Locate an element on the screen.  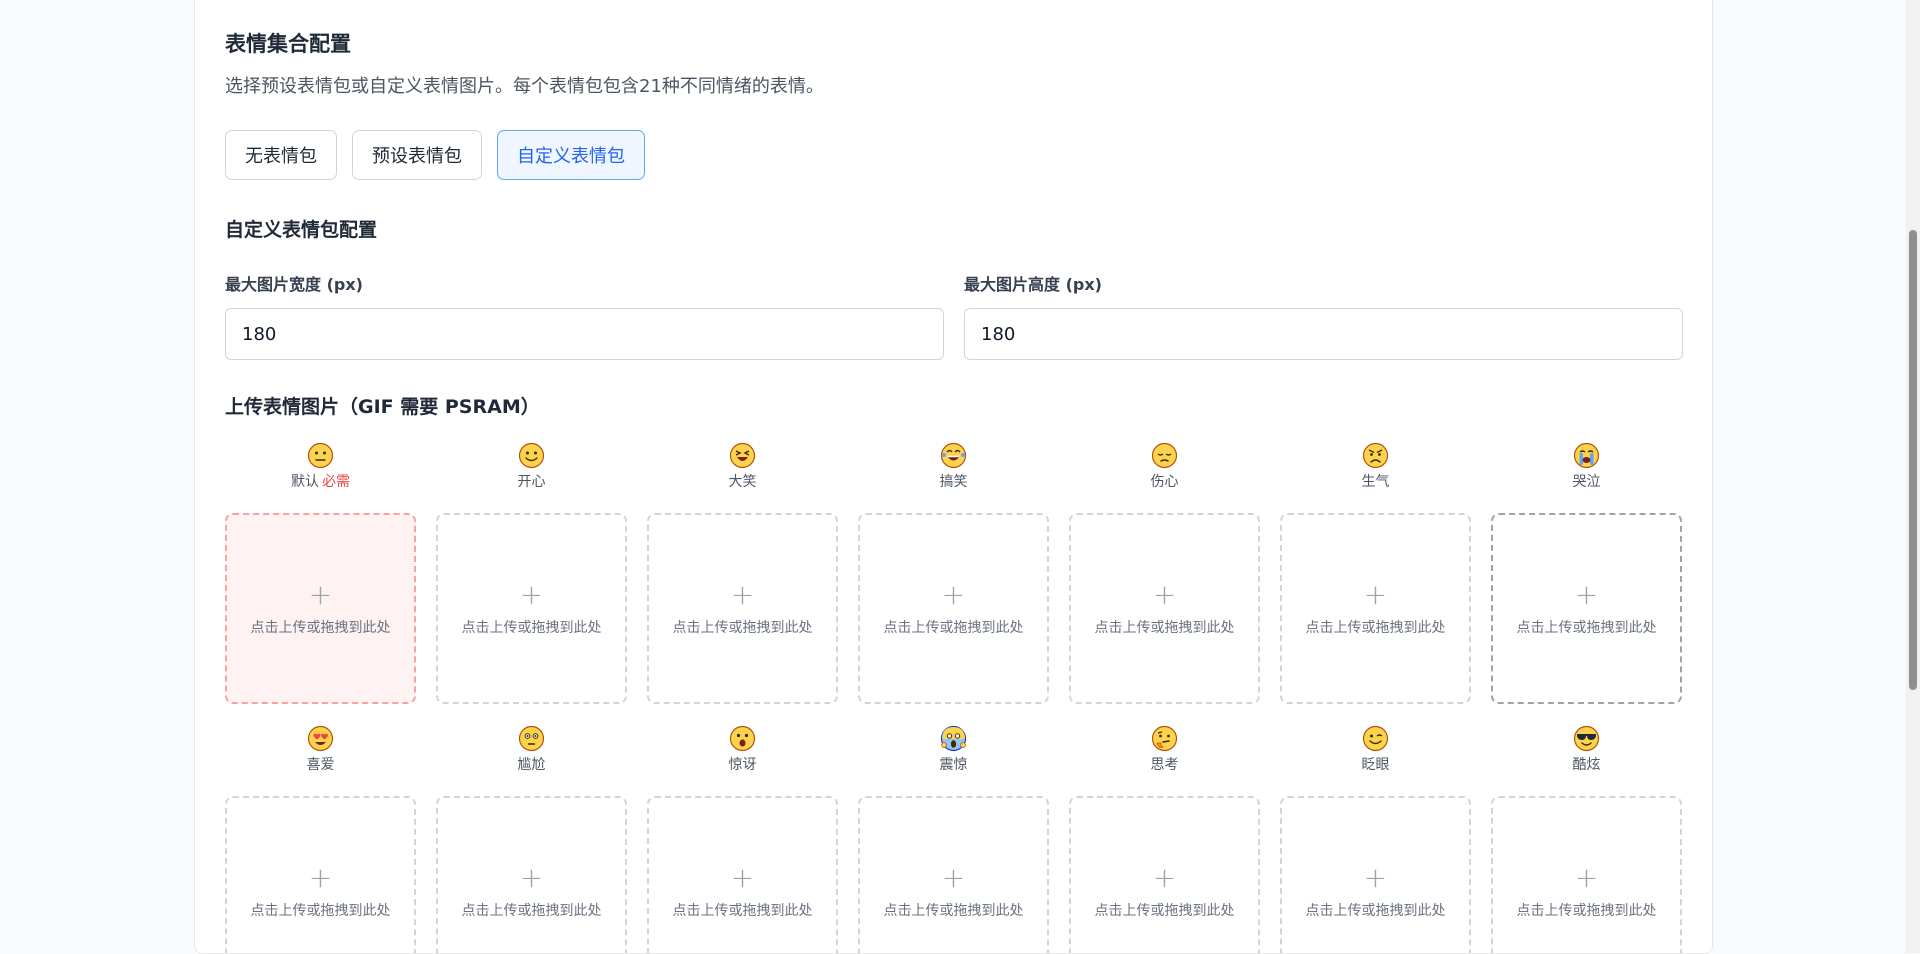
emotion-label-text: 哭泣 is located at coordinates (1586, 482).